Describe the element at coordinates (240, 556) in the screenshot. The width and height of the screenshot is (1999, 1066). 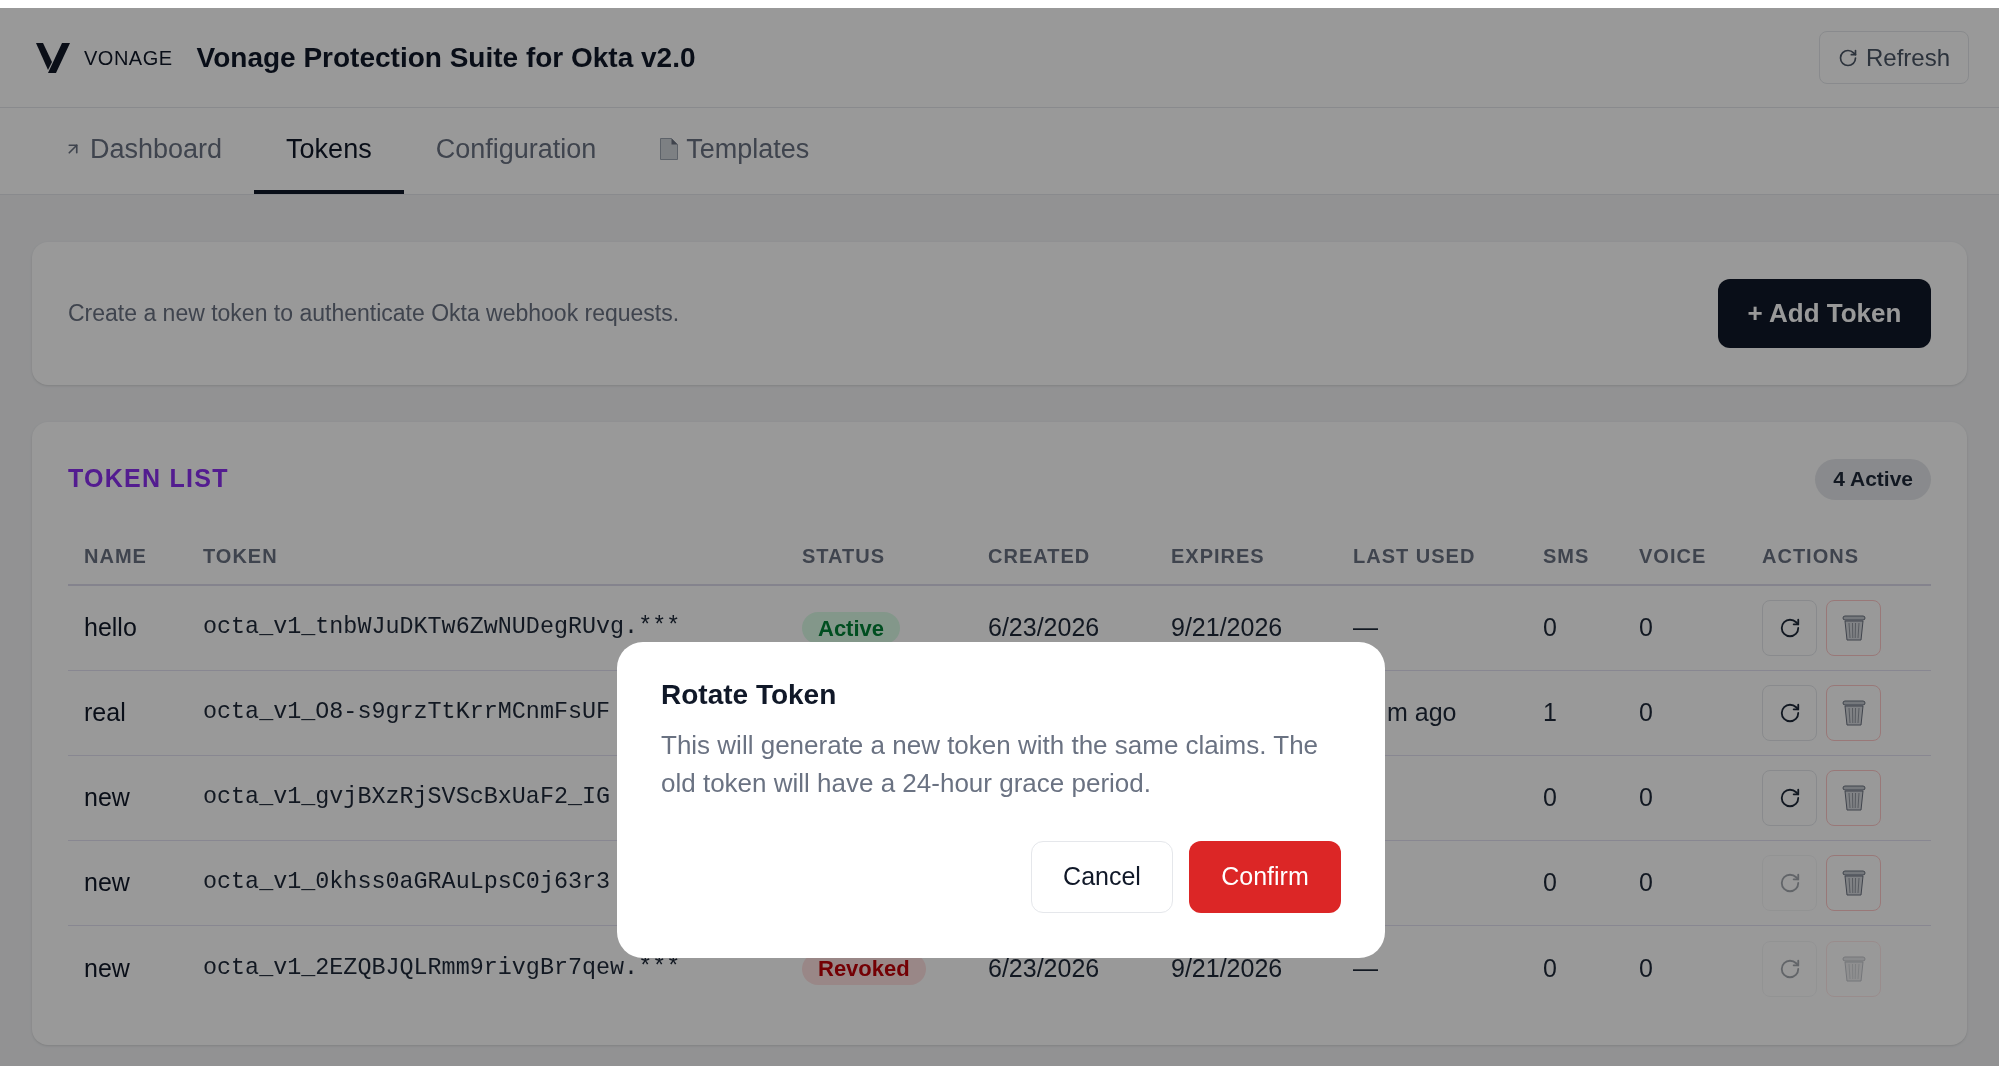
I see `column-header: TOKEN` at that location.